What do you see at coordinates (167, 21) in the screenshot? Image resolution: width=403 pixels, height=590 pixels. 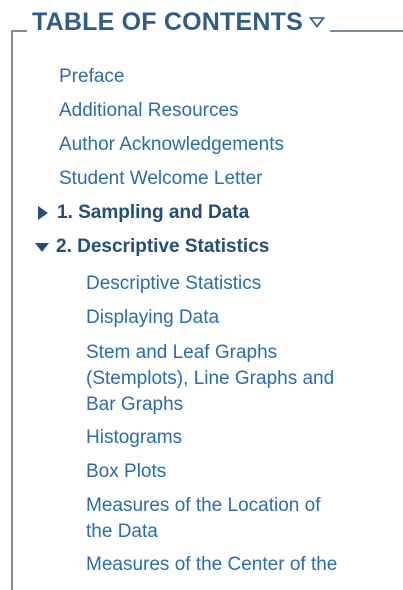 I see `toc-title: TABLE OF CONTENTS` at bounding box center [167, 21].